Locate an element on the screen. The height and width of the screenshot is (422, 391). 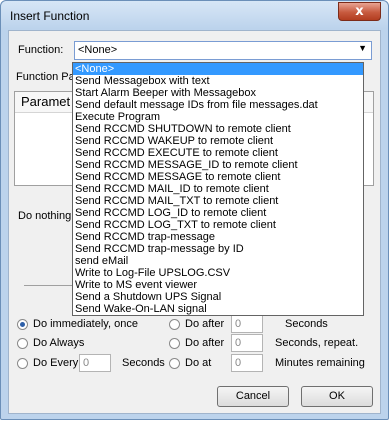
dropdown-option: Send RCCMD WAKEUP to remote client is located at coordinates (218, 141).